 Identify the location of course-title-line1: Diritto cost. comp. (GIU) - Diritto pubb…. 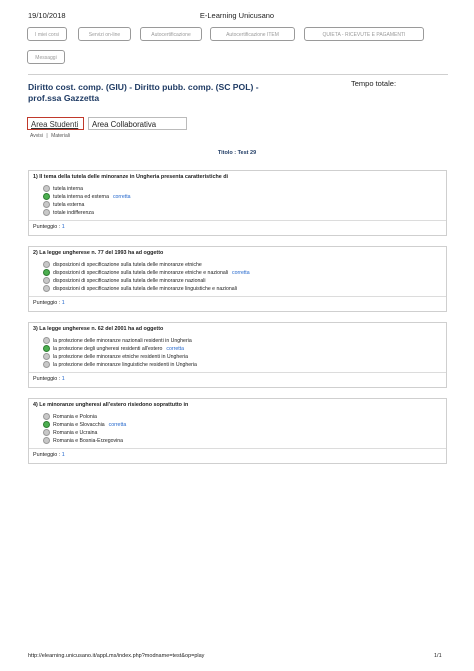
(143, 87).